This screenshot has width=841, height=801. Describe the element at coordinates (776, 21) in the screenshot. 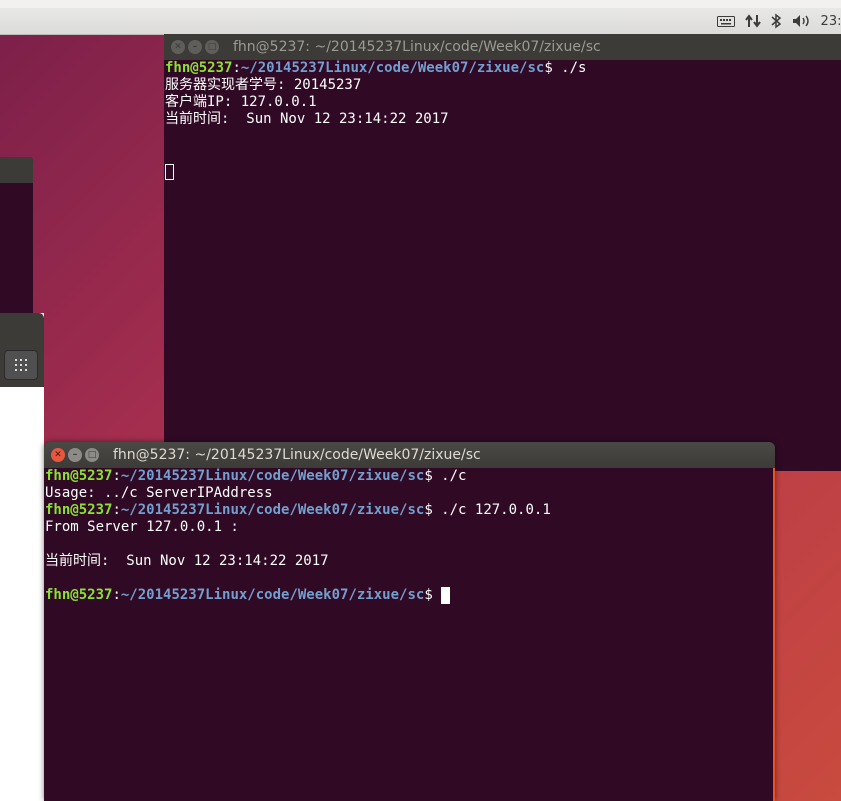

I see `bluetooth-icon` at that location.